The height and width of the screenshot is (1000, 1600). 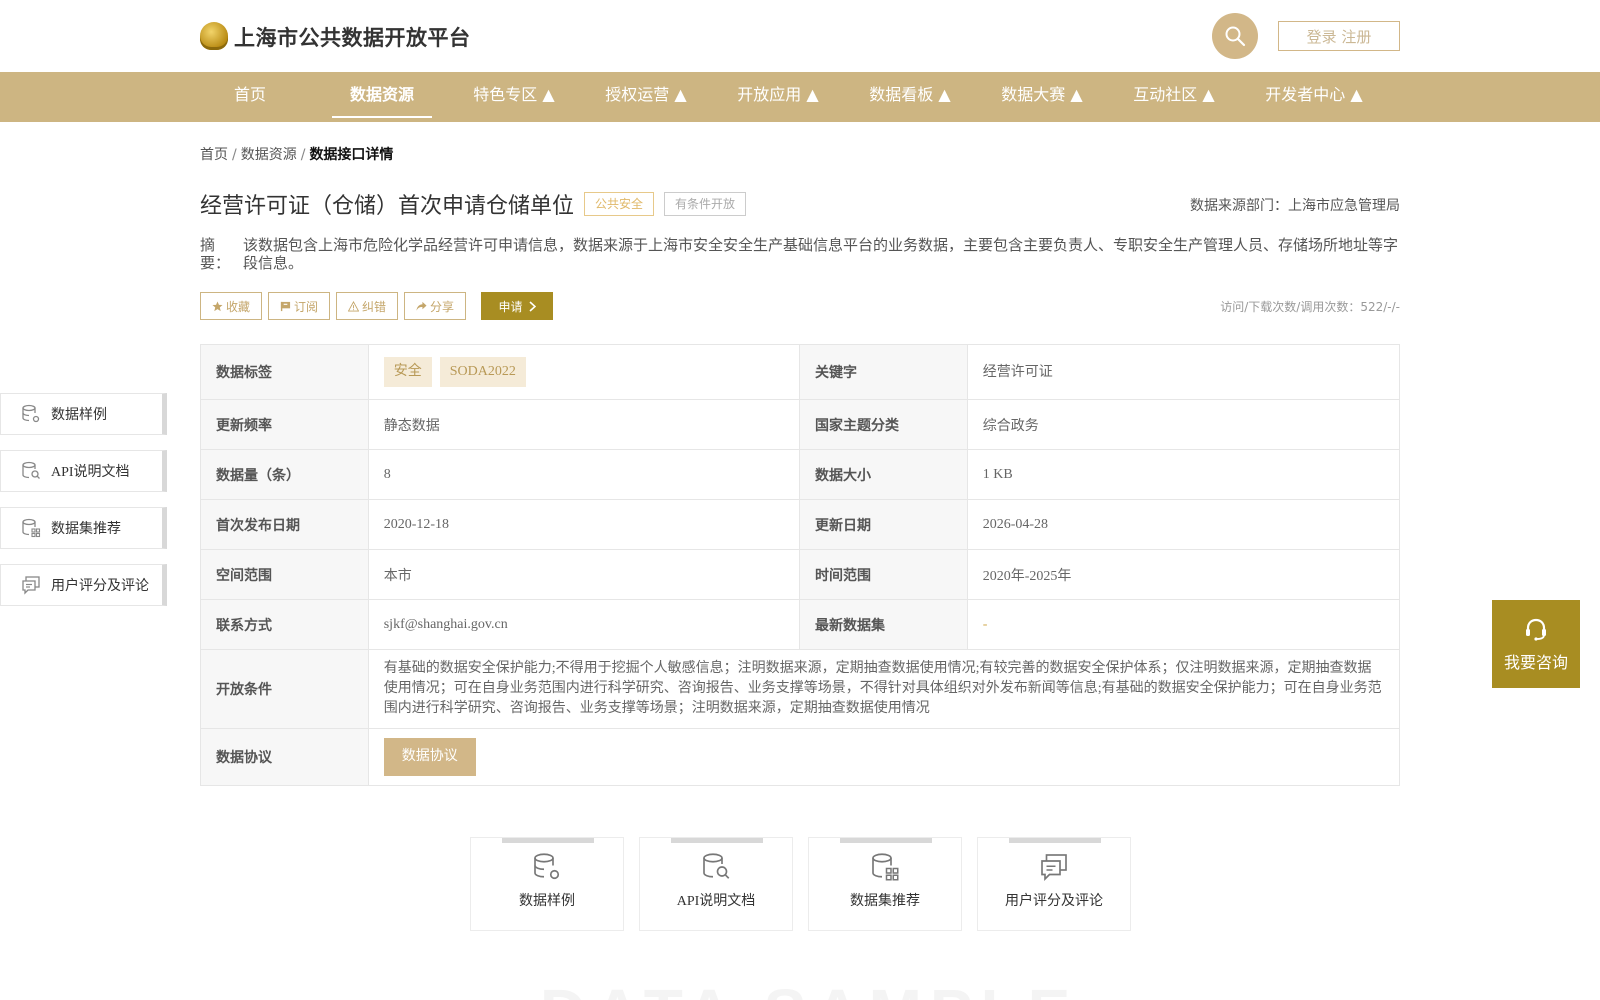 What do you see at coordinates (646, 97) in the screenshot?
I see `nav-item-authorized-ops: 授权运营 ▲` at bounding box center [646, 97].